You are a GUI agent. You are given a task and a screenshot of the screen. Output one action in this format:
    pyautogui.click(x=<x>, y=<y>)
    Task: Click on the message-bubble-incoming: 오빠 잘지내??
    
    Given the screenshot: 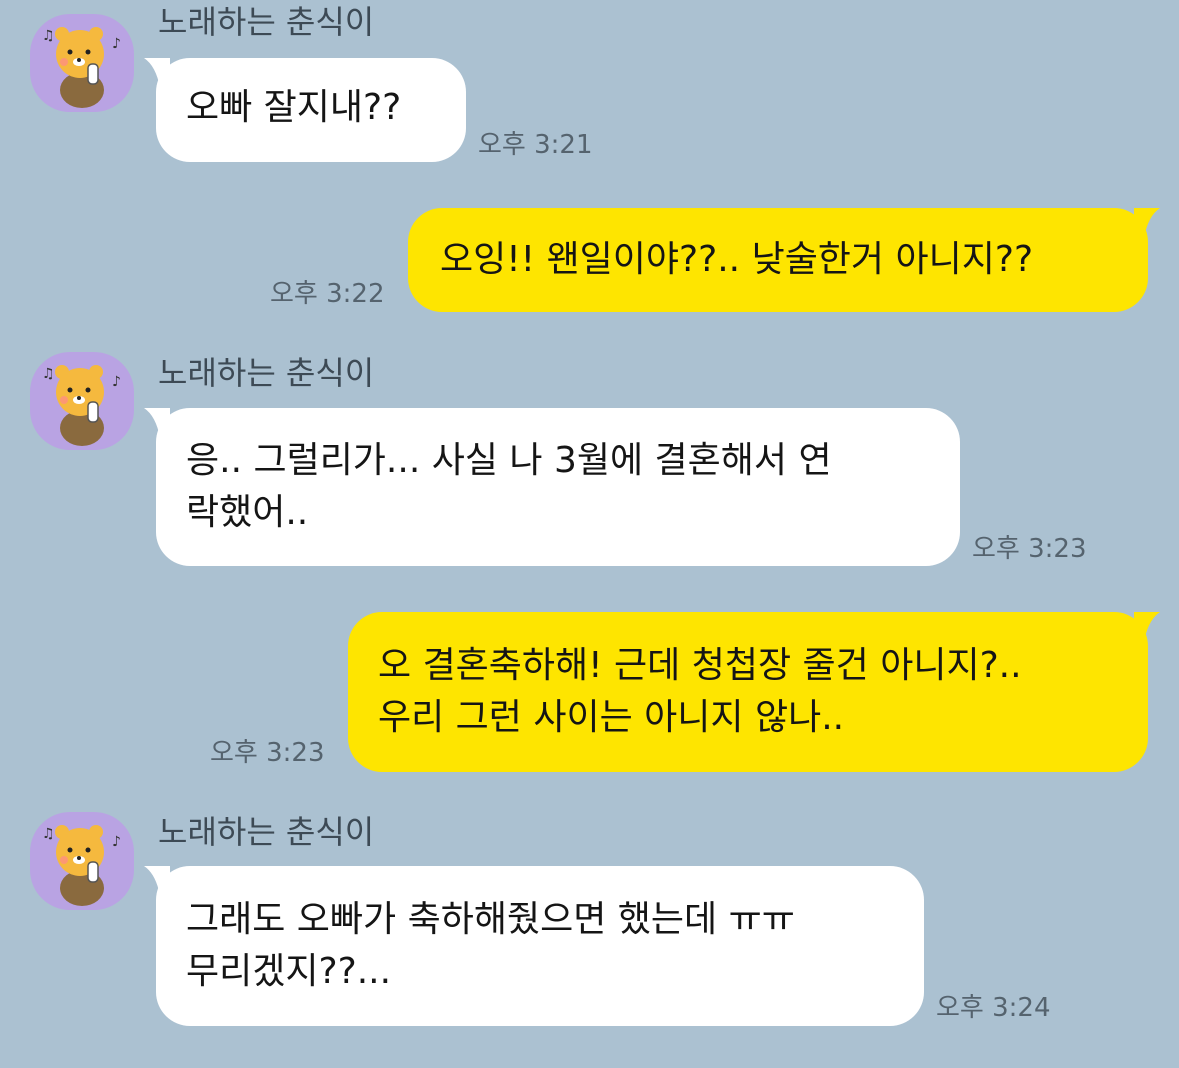 What is the action you would take?
    pyautogui.click(x=305, y=110)
    